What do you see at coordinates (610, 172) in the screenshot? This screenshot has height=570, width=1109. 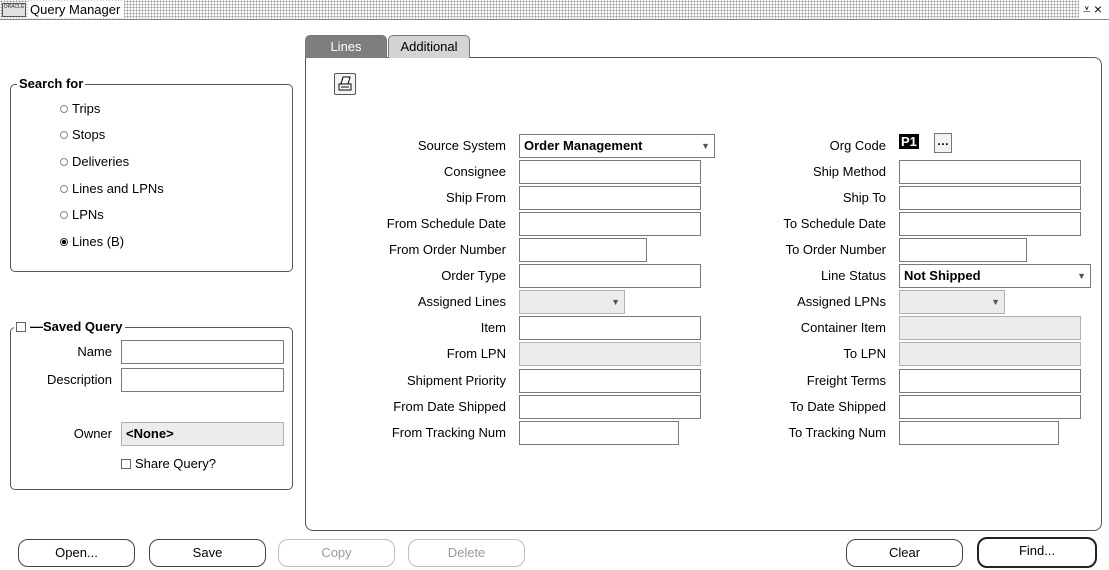 I see `consignee-field` at bounding box center [610, 172].